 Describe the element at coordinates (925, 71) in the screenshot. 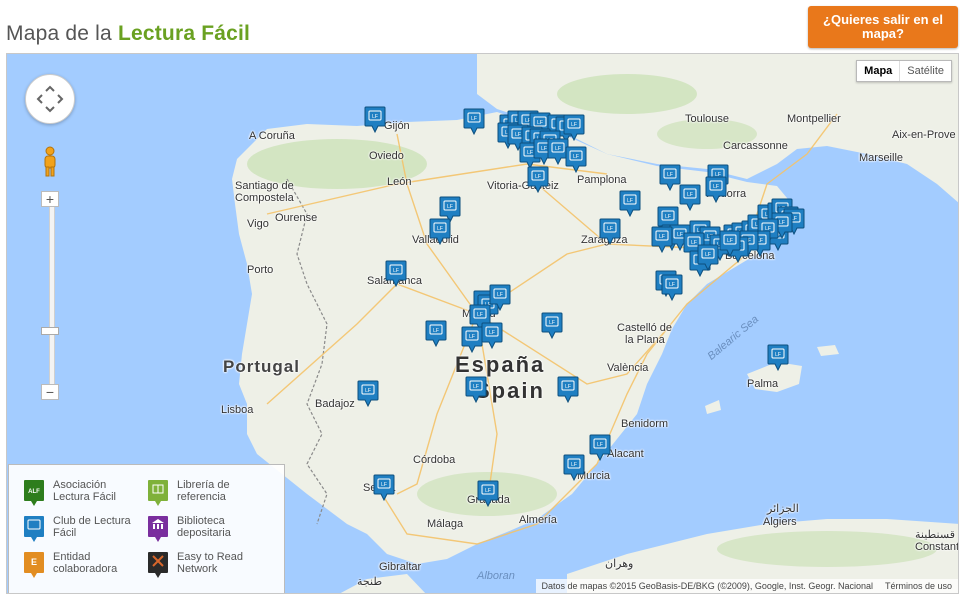

I see `map-type-satellite-button: Satélite` at that location.